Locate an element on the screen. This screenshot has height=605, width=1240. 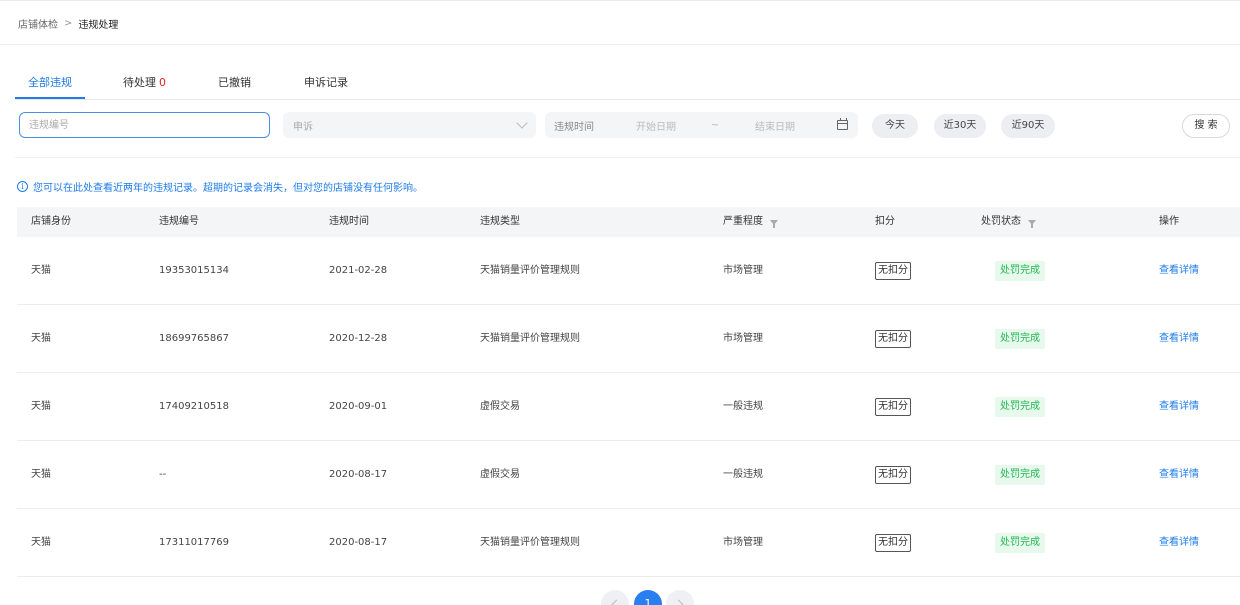
header-violation-time: 违规时间 is located at coordinates (349, 221).